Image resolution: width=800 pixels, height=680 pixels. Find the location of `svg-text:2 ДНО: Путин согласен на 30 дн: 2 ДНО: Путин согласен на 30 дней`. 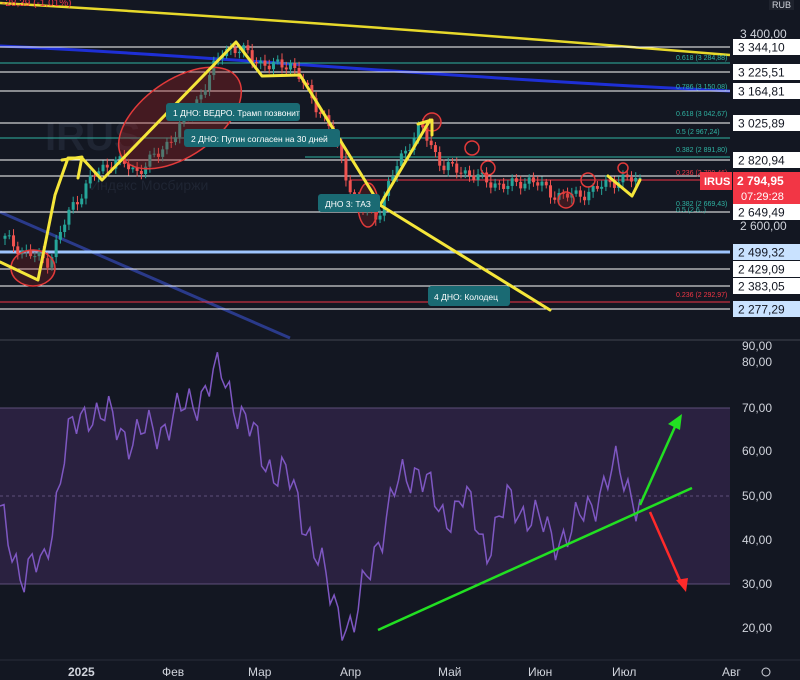

svg-text:2 ДНО: Путин согласен на 30 дн: 2 ДНО: Путин согласен на 30 дней is located at coordinates (259, 139).